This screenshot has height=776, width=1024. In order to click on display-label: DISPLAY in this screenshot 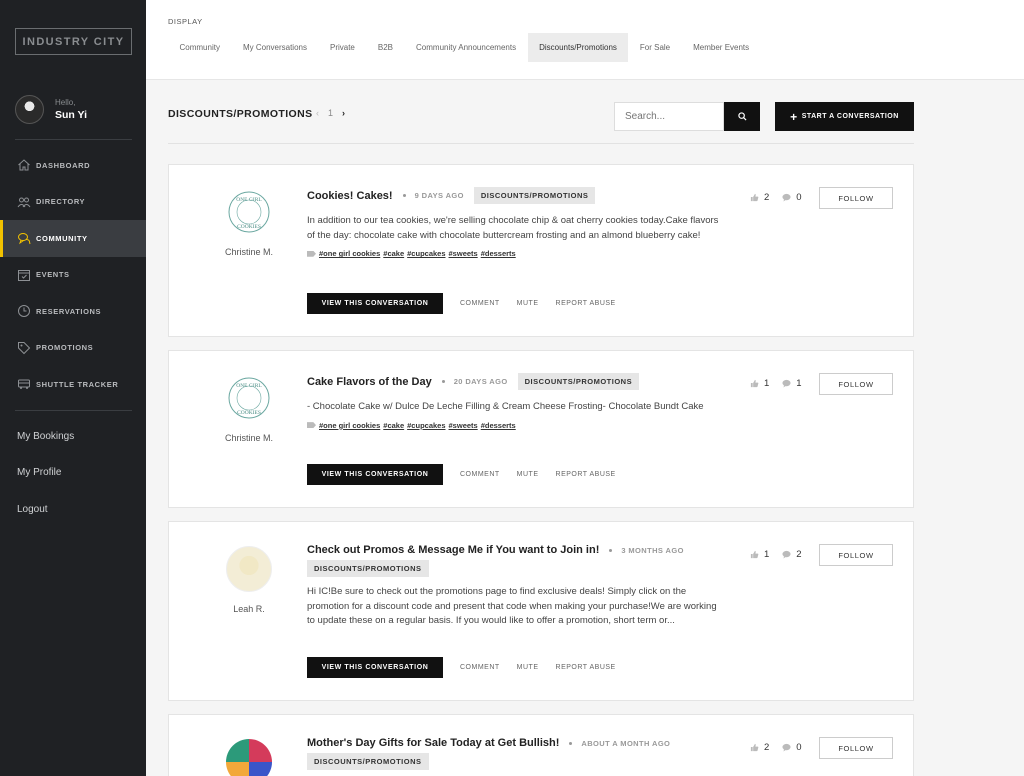, I will do `click(185, 21)`.